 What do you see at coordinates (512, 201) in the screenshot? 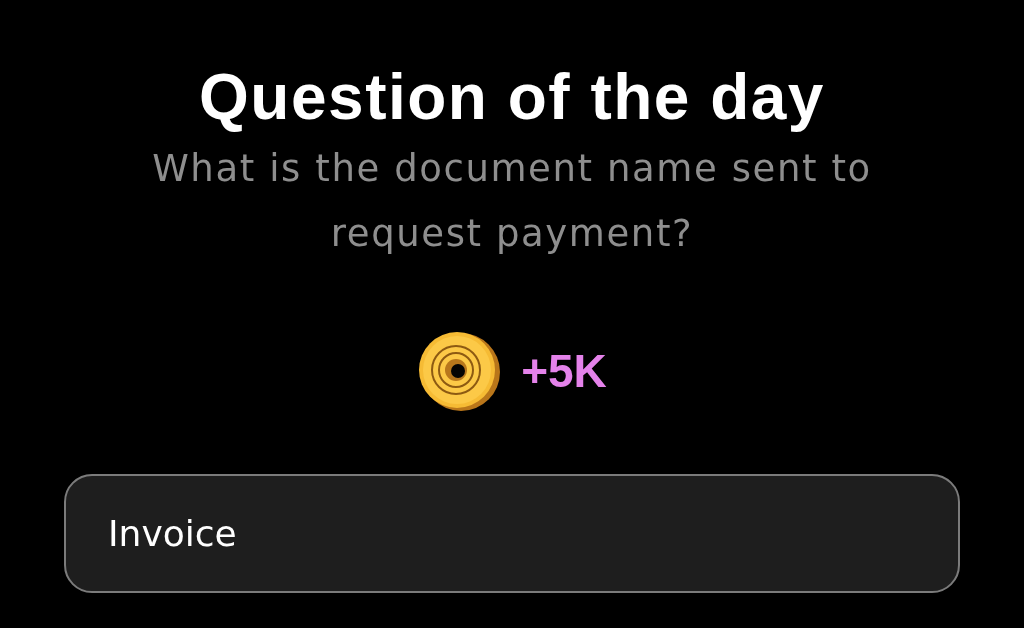
I see `question-text: What is the document name sent to request payment?` at bounding box center [512, 201].